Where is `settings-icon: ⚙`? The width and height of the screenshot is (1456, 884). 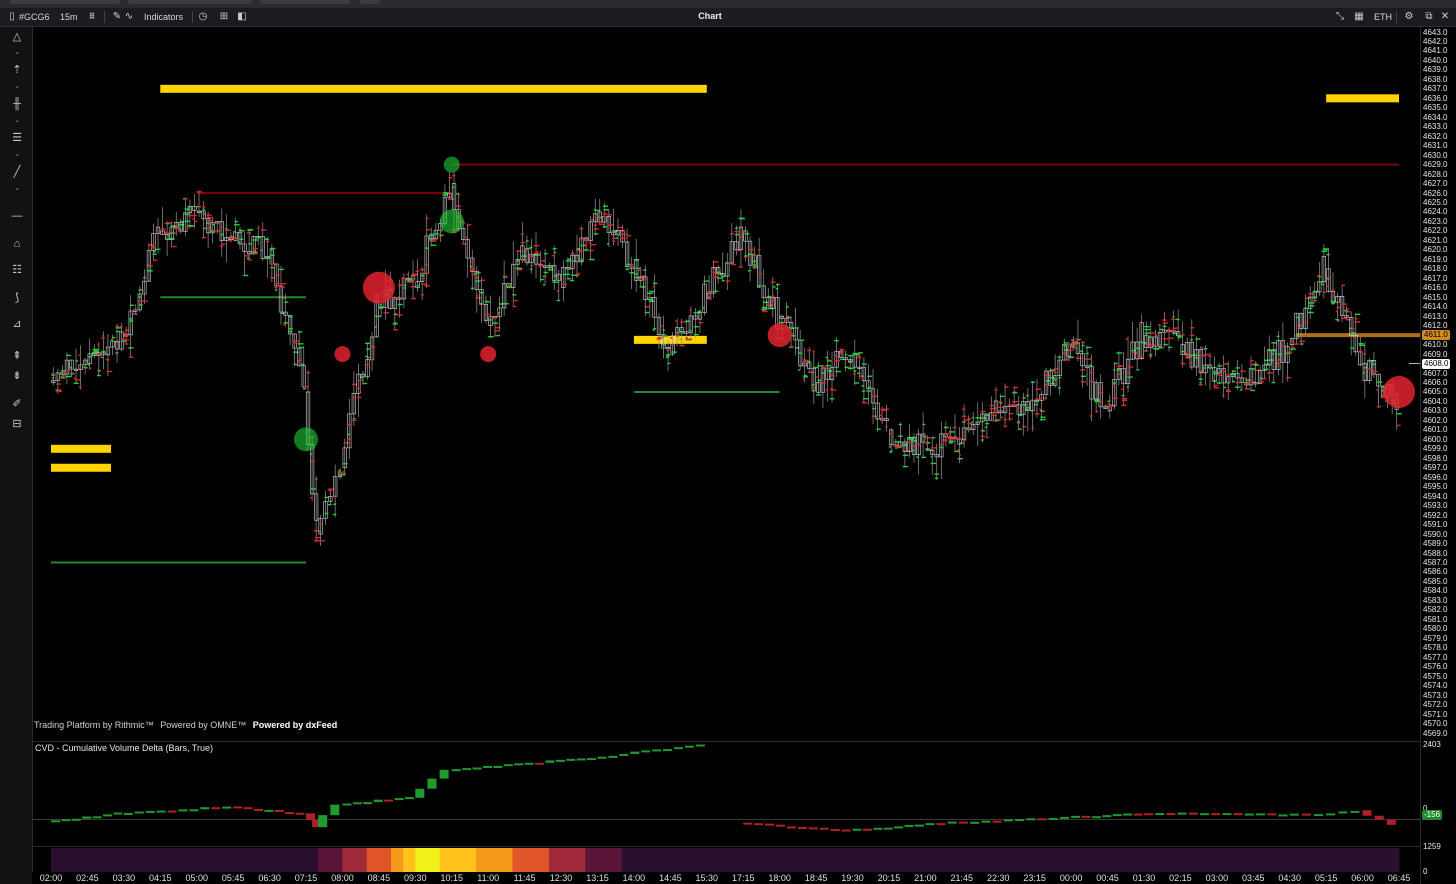 settings-icon: ⚙ is located at coordinates (1409, 16).